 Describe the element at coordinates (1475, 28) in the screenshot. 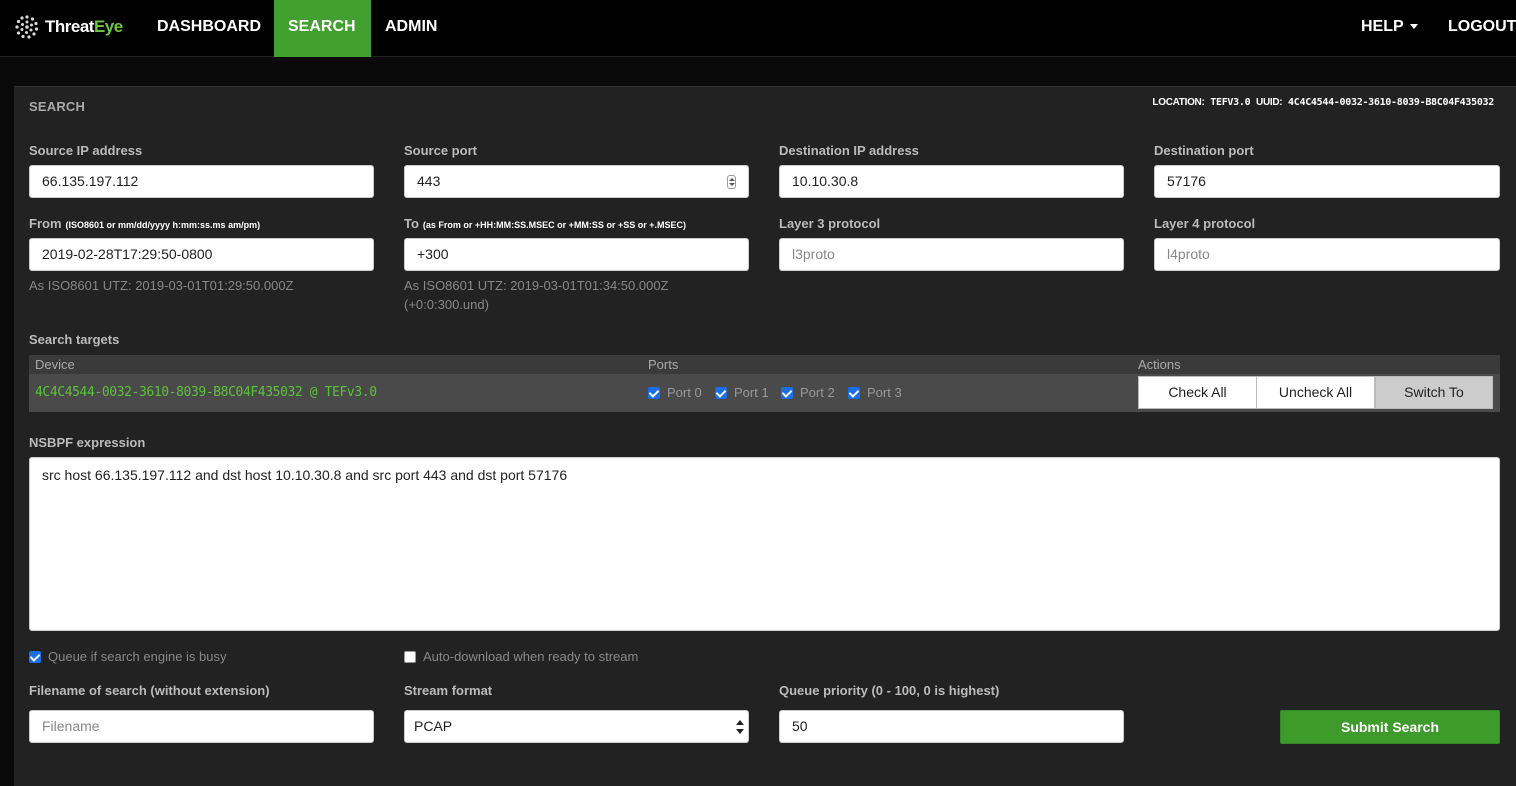

I see `nav-logout: LOGOUT` at that location.